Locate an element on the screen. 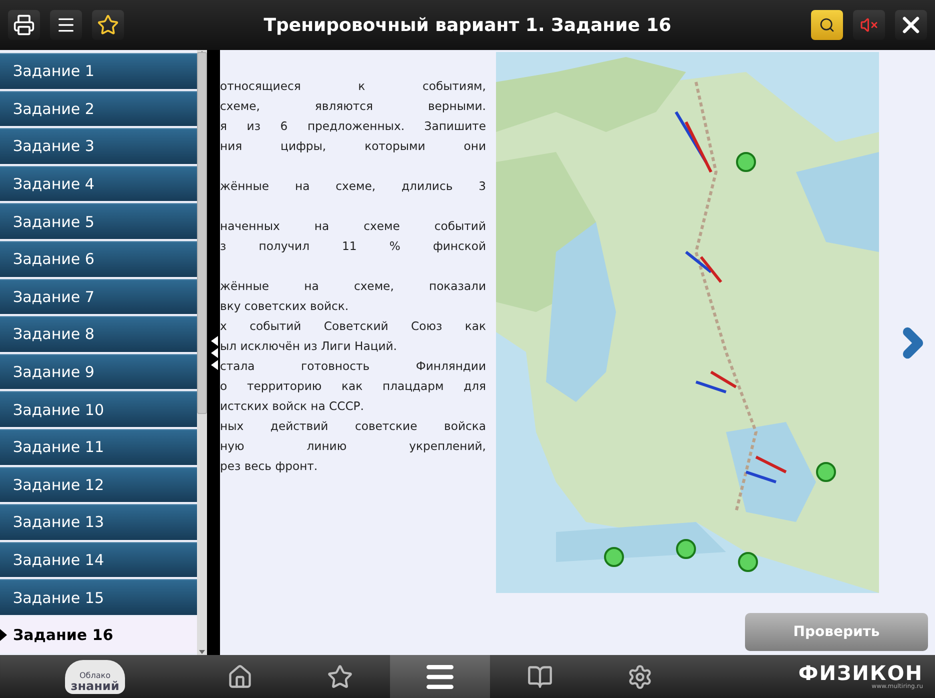 This screenshot has height=698, width=935. task-text-line: наченных на схеме событий is located at coordinates (353, 226).